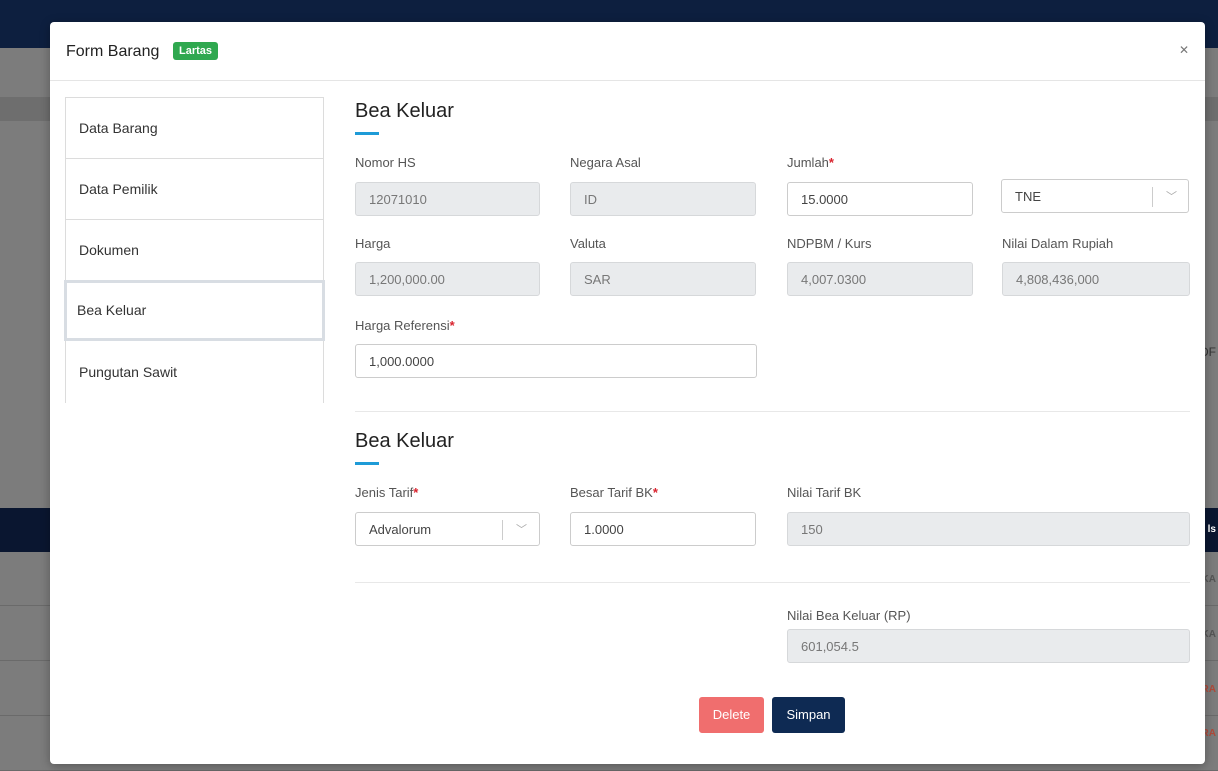  I want to click on background-edge-text: ls, so click(1211, 529).